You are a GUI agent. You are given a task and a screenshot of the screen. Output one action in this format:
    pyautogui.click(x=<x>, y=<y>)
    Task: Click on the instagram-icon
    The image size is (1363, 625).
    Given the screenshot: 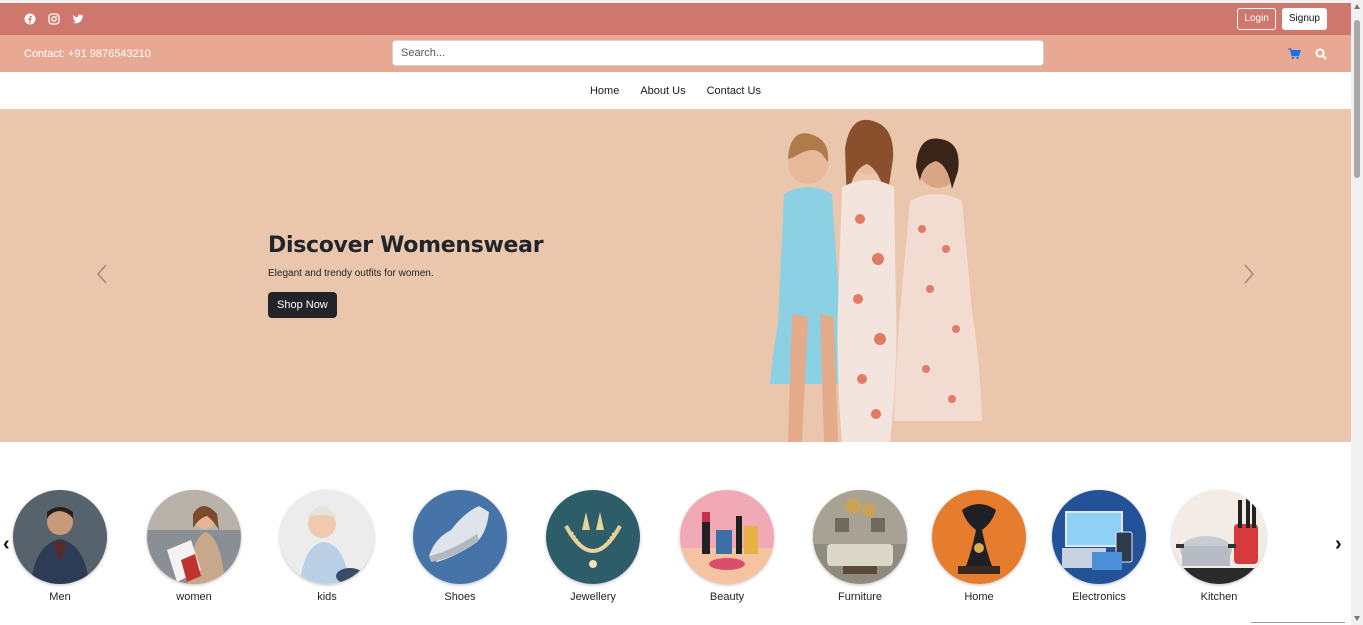 What is the action you would take?
    pyautogui.click(x=54, y=19)
    